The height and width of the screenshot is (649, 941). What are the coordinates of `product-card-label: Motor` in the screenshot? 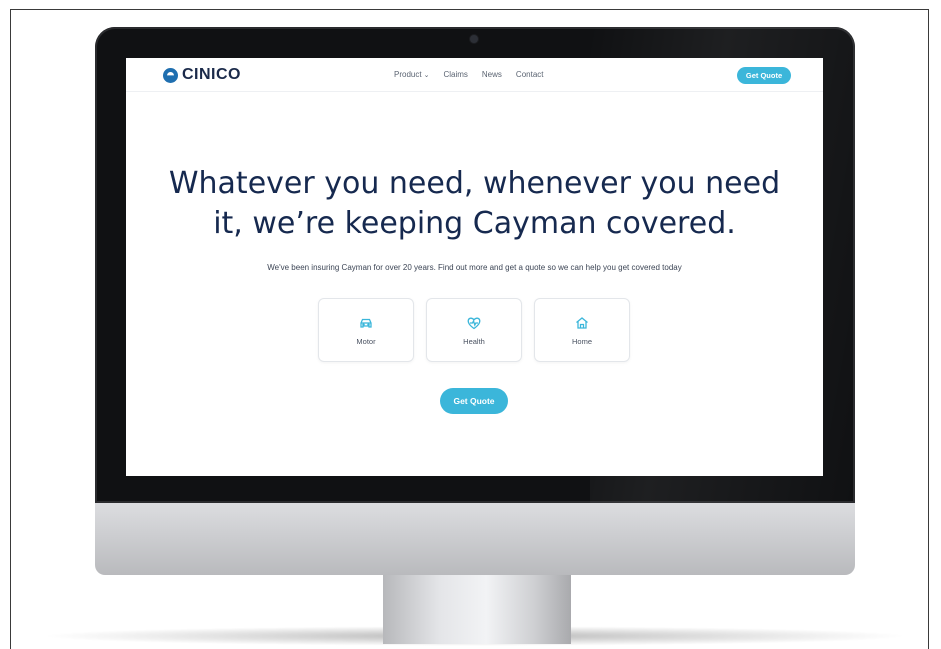 It's located at (366, 341).